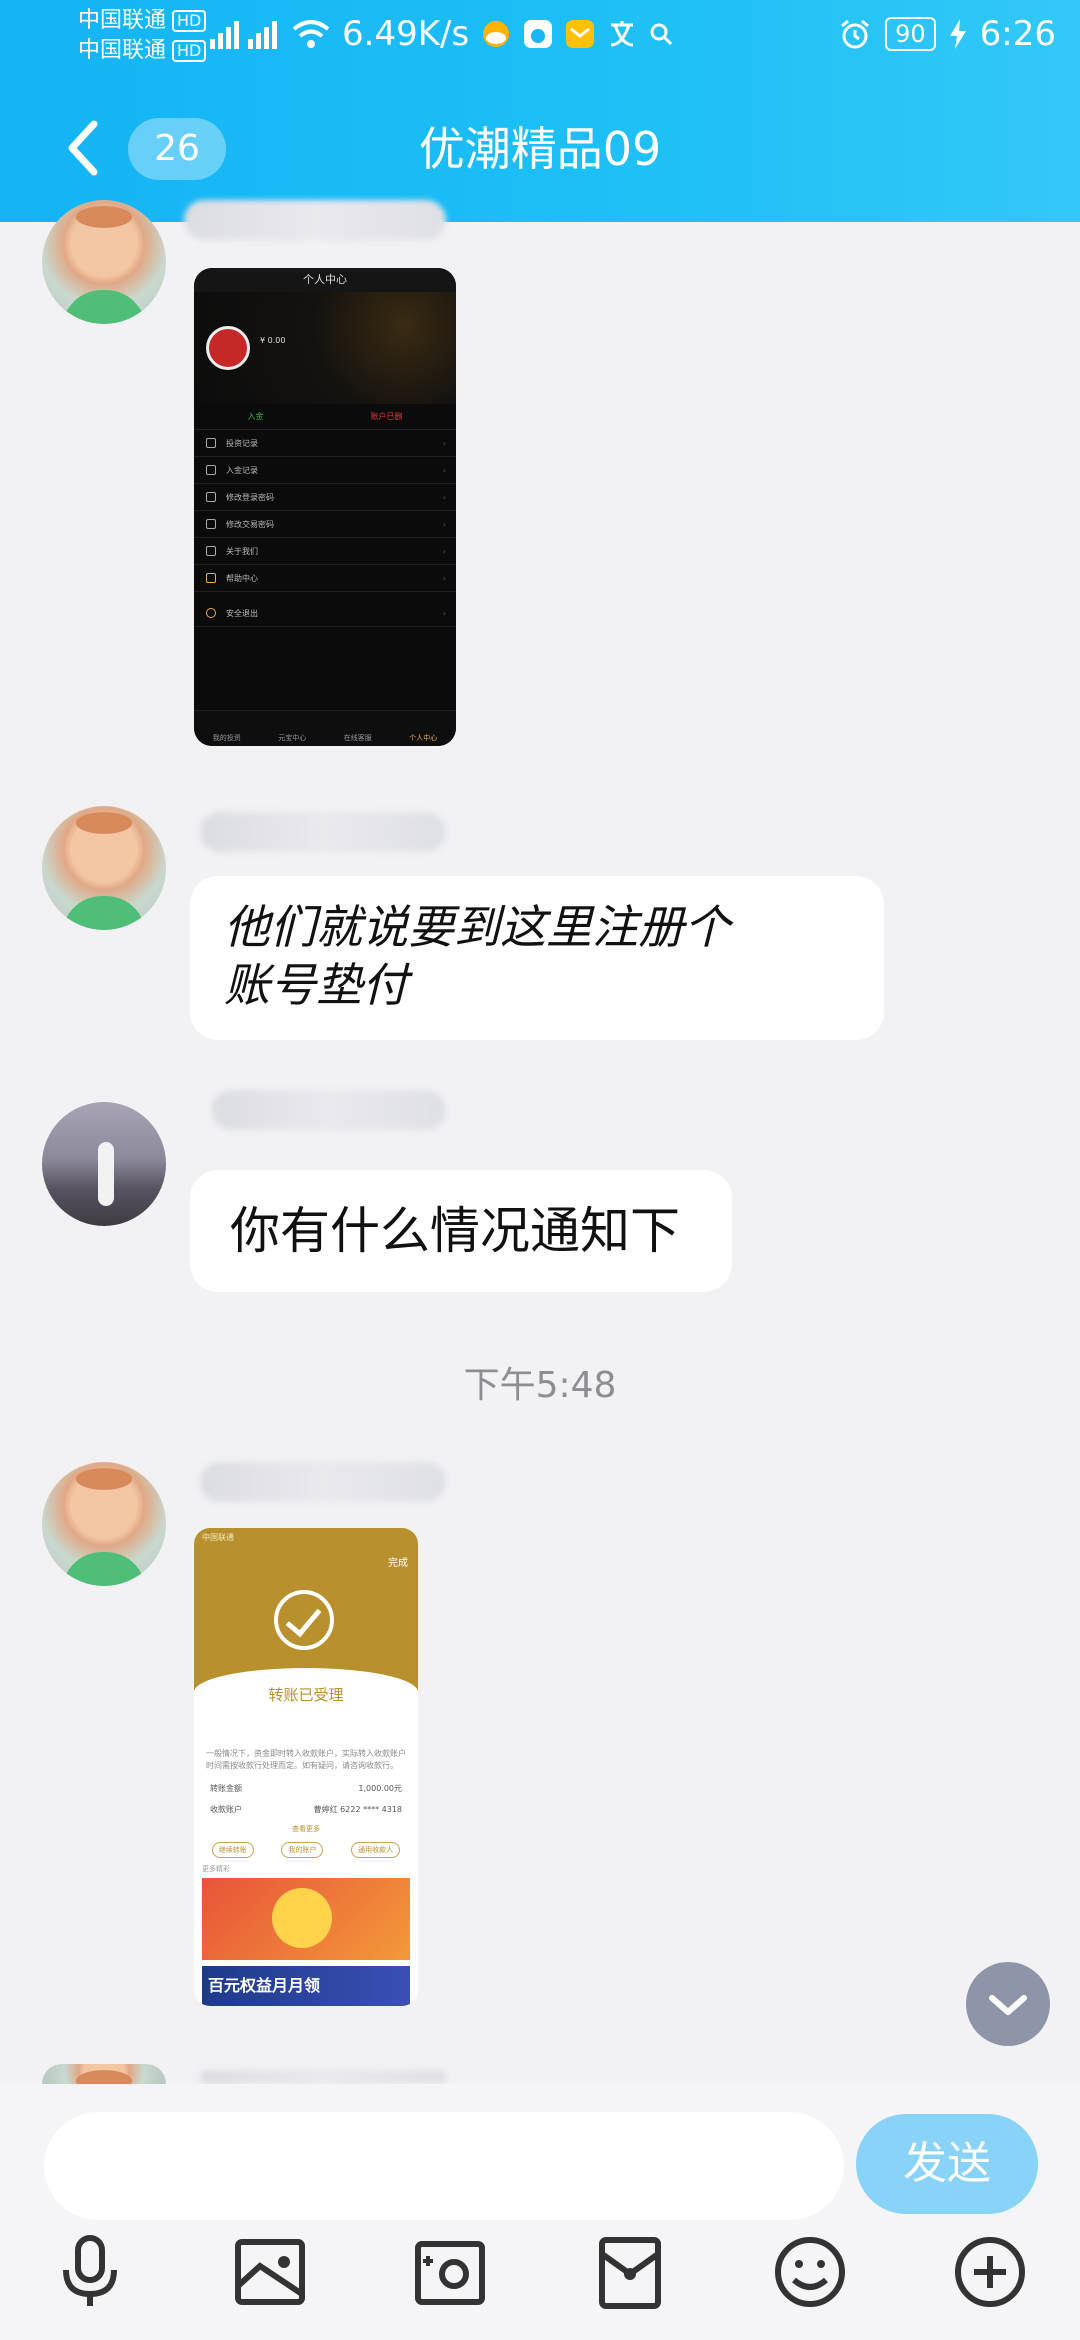 The image size is (1080, 2340). What do you see at coordinates (496, 34) in the screenshot?
I see `weather-icon` at bounding box center [496, 34].